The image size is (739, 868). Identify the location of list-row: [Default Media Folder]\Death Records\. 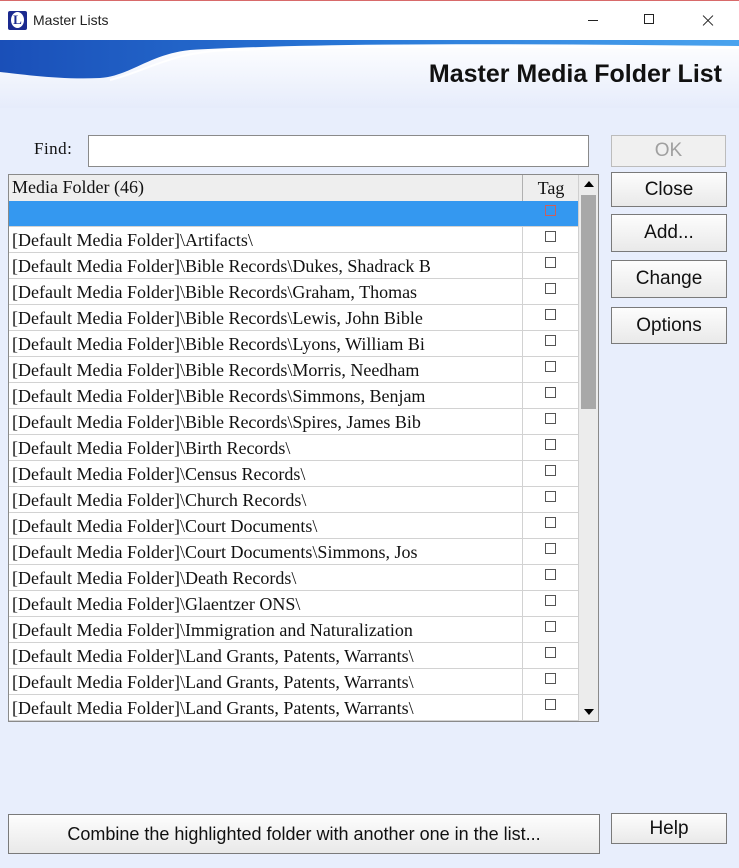
(293, 578).